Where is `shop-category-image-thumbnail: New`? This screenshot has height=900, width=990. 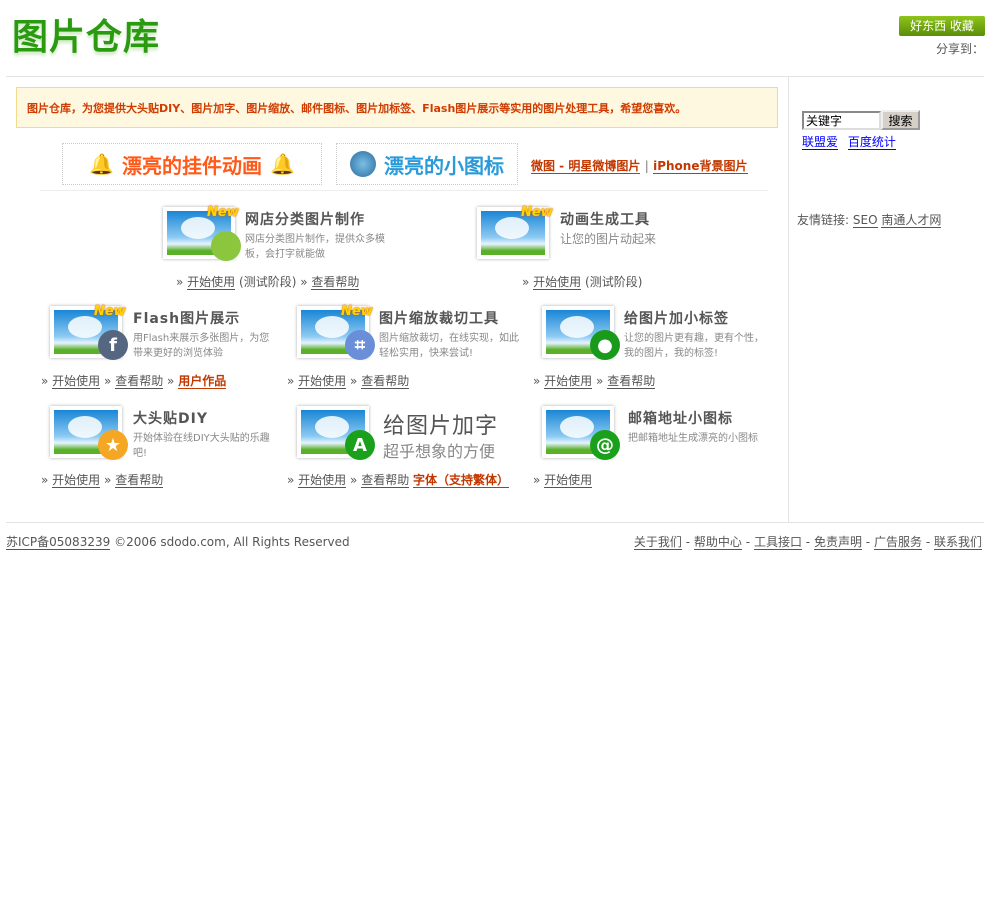
shop-category-image-thumbnail: New is located at coordinates (202, 233).